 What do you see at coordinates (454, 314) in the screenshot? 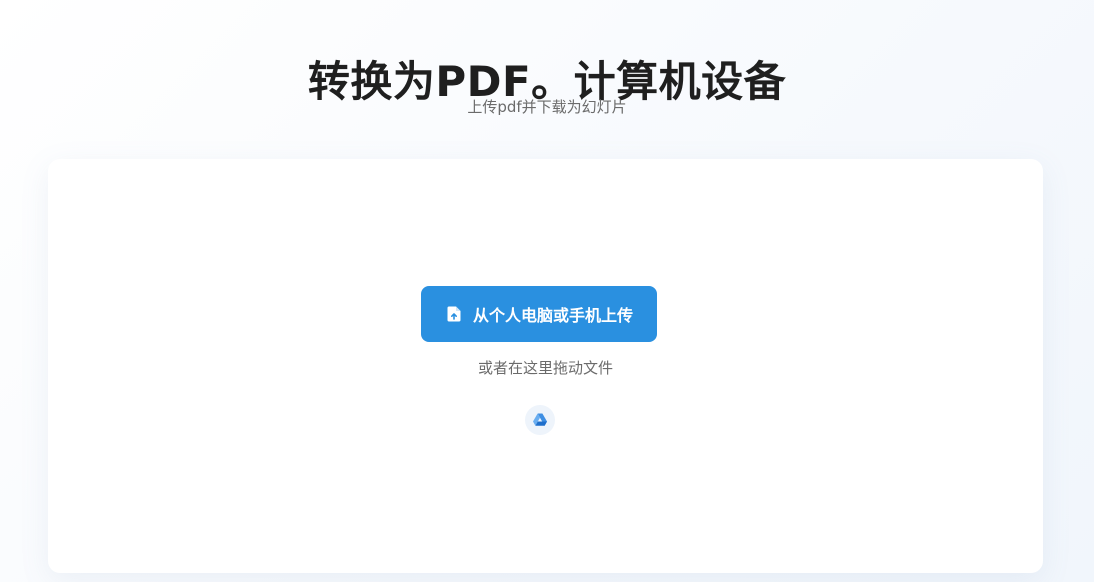
I see `file-upload-icon` at bounding box center [454, 314].